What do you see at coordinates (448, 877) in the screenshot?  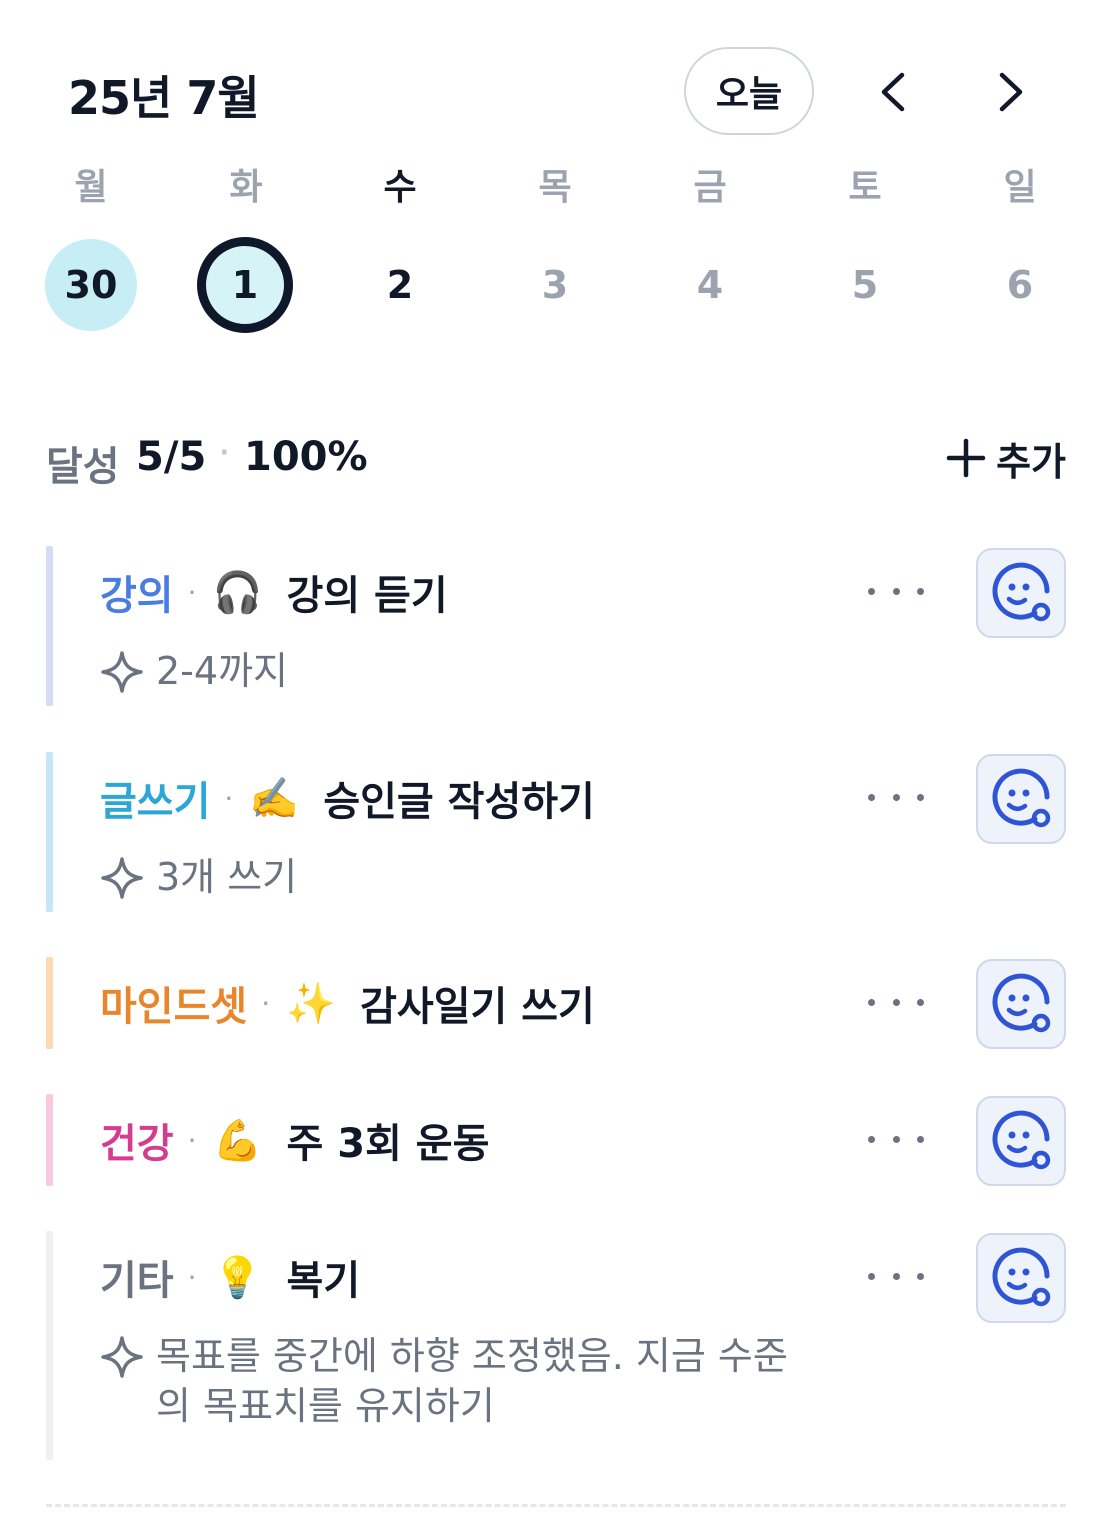 I see `goal-note-row: 3개 쓰기` at bounding box center [448, 877].